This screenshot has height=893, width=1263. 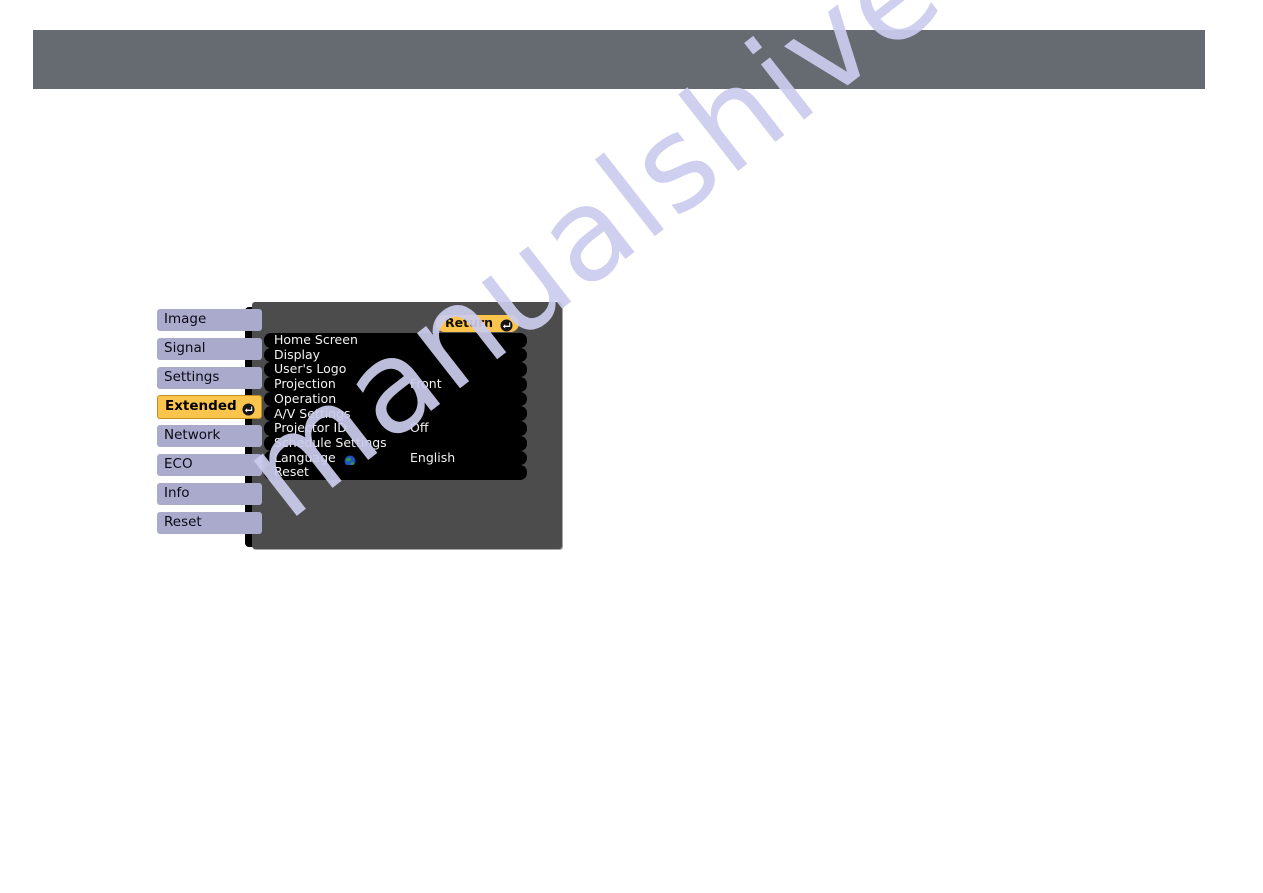 What do you see at coordinates (395, 354) in the screenshot?
I see `menu-item-display: Display` at bounding box center [395, 354].